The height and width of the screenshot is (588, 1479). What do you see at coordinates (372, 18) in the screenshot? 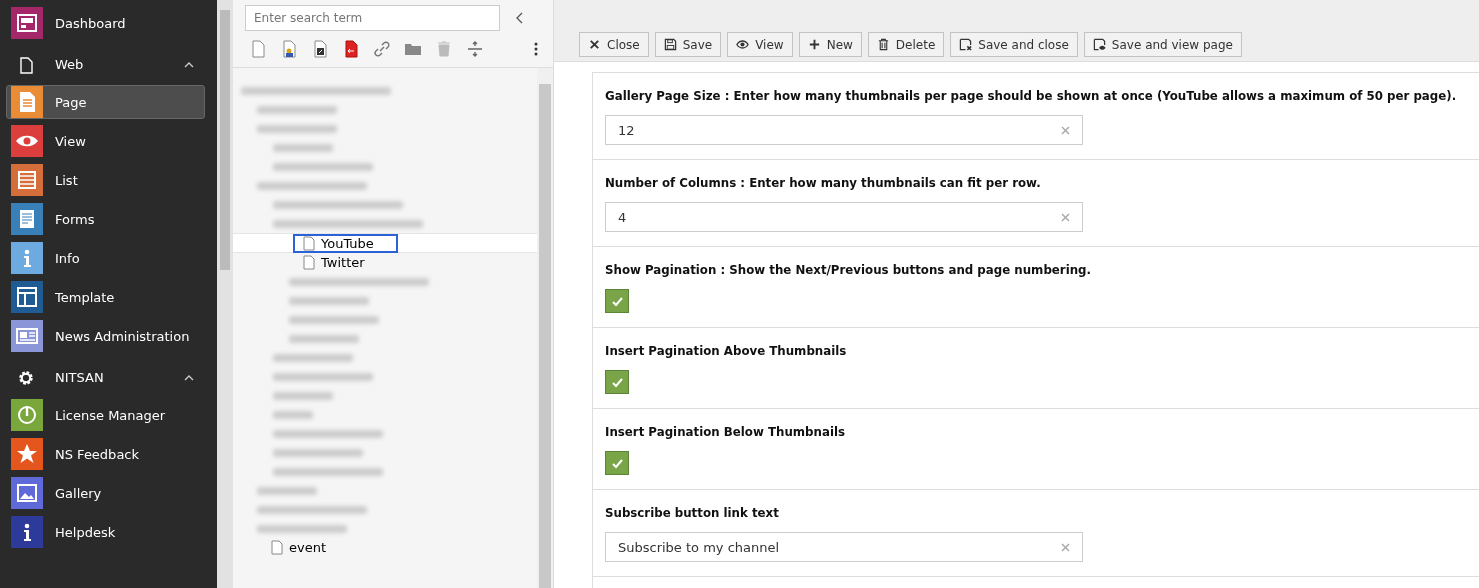
I see `search-field: Enter search term` at bounding box center [372, 18].